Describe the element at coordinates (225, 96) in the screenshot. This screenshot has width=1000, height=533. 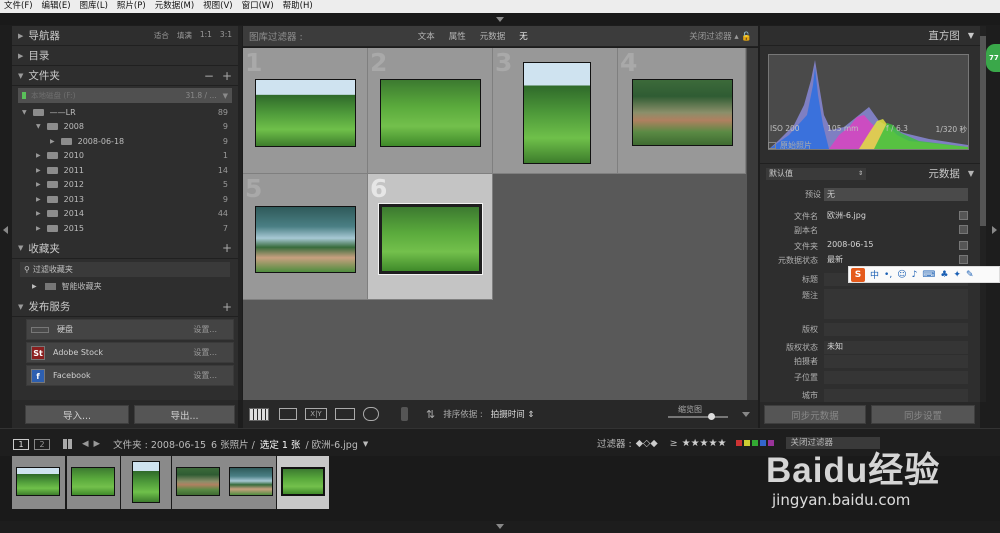
I see `drive-toggle-icon: ▼` at that location.